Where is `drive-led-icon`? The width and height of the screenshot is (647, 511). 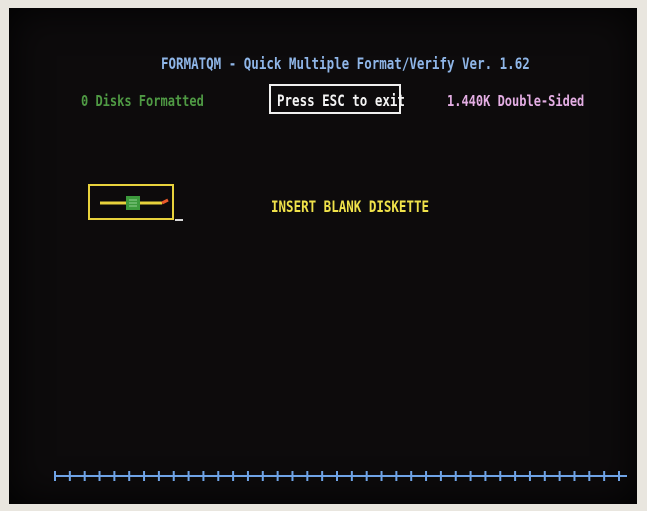 drive-led-icon is located at coordinates (165, 201).